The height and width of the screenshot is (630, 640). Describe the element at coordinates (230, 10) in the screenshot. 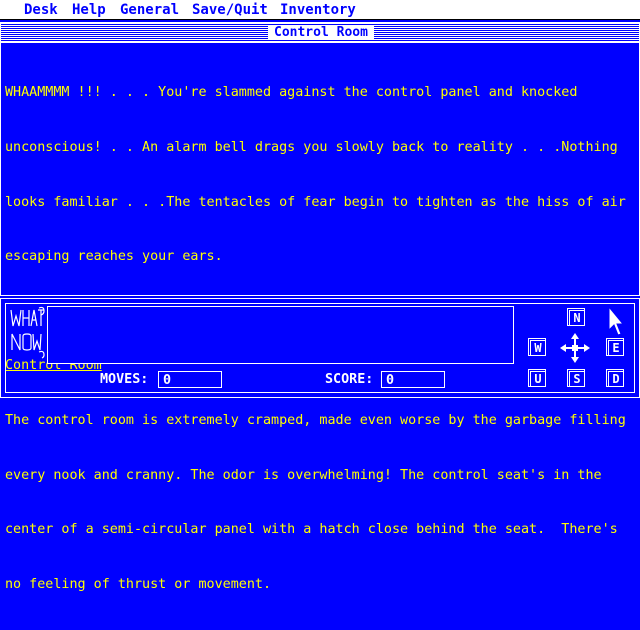

I see `menu-save-quit: Save/Quit` at that location.